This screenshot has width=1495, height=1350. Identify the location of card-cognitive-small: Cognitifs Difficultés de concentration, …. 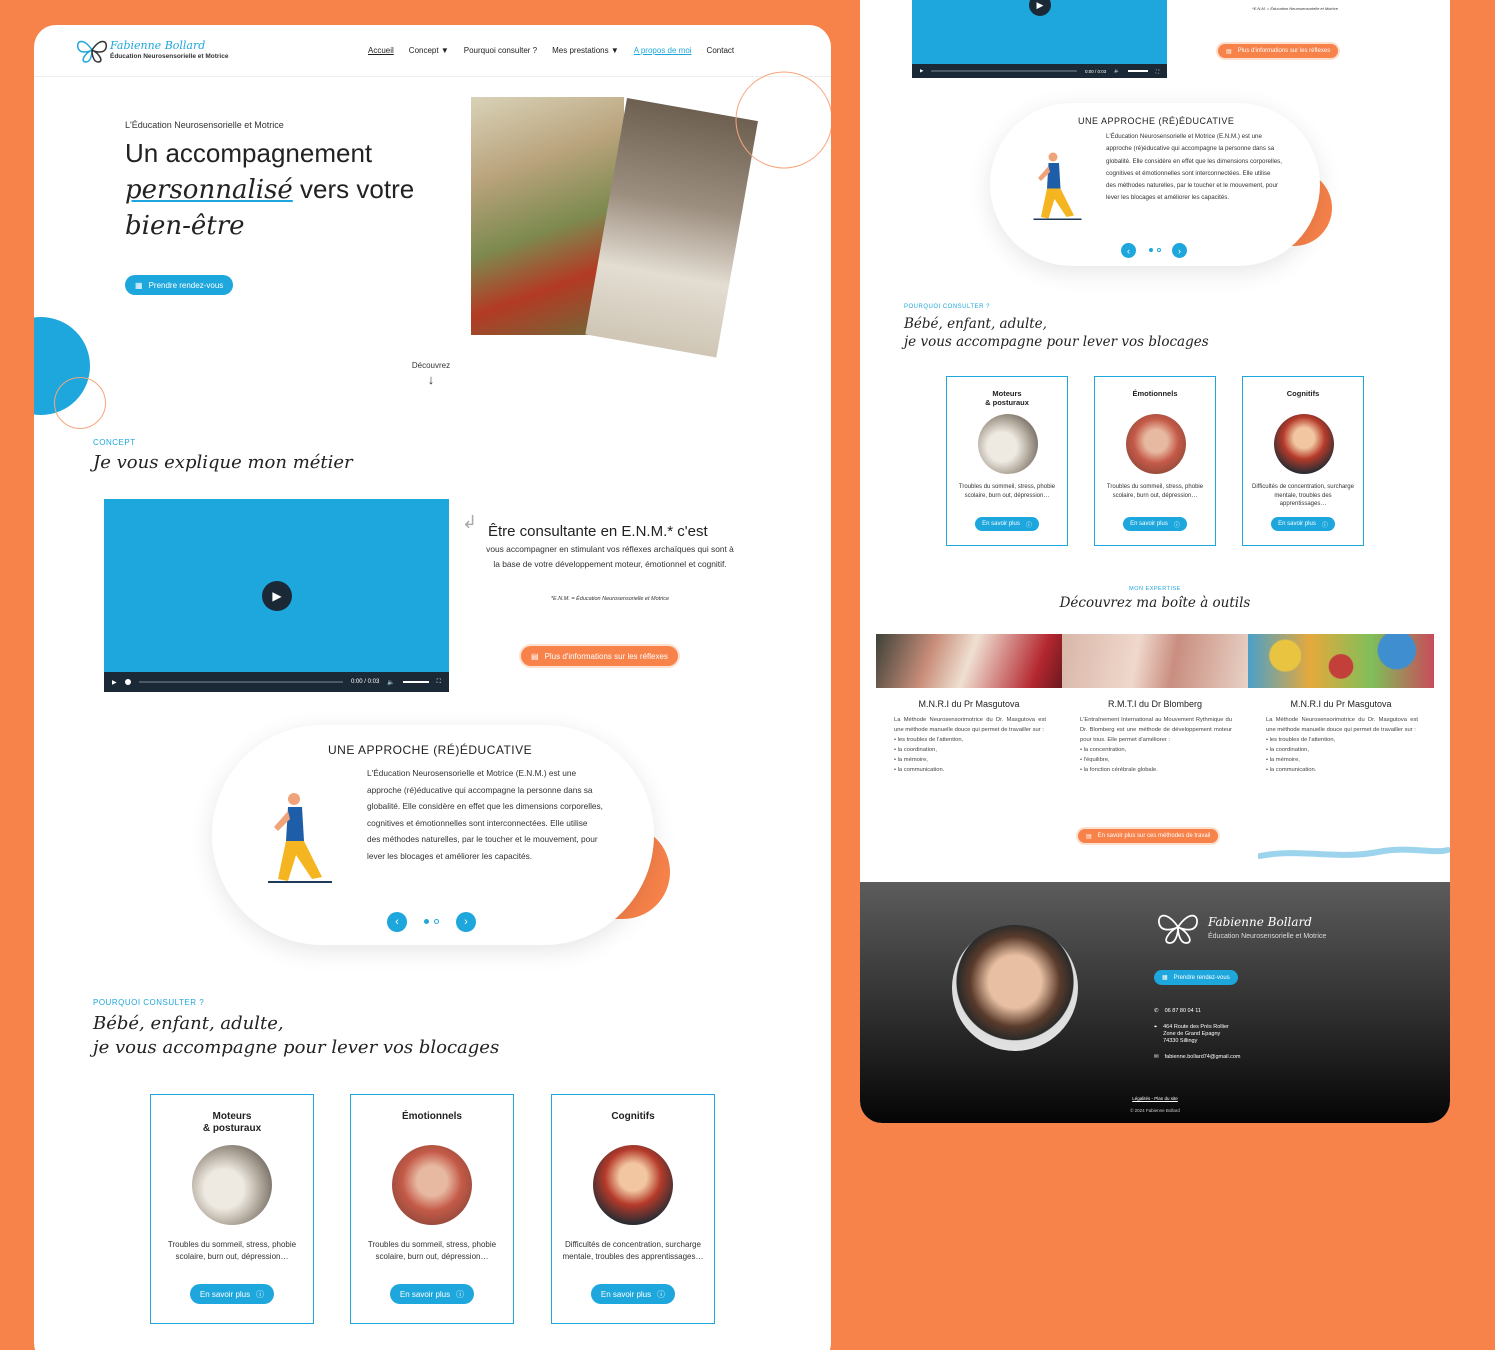
(1303, 461).